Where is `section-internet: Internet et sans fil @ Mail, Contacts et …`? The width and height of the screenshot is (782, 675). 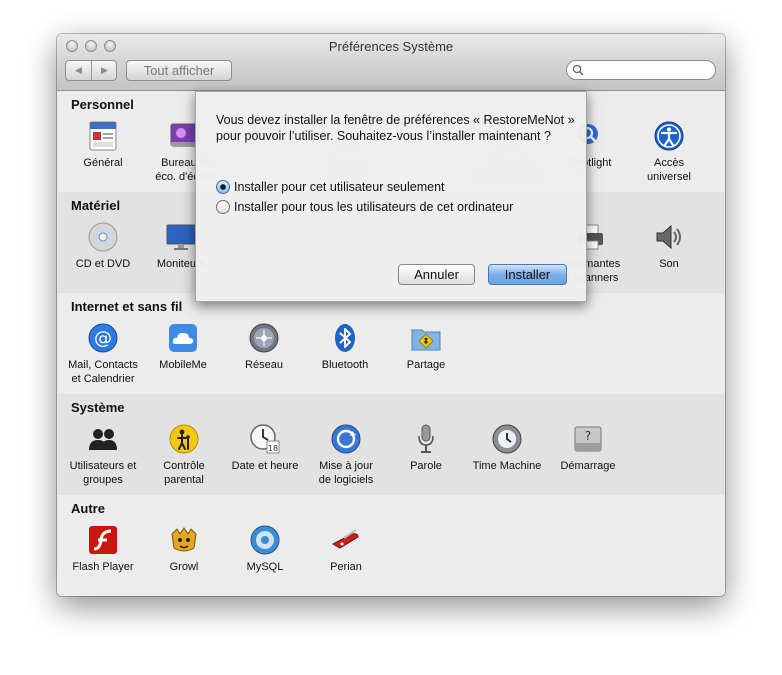 section-internet: Internet et sans fil @ Mail, Contacts et … is located at coordinates (391, 343).